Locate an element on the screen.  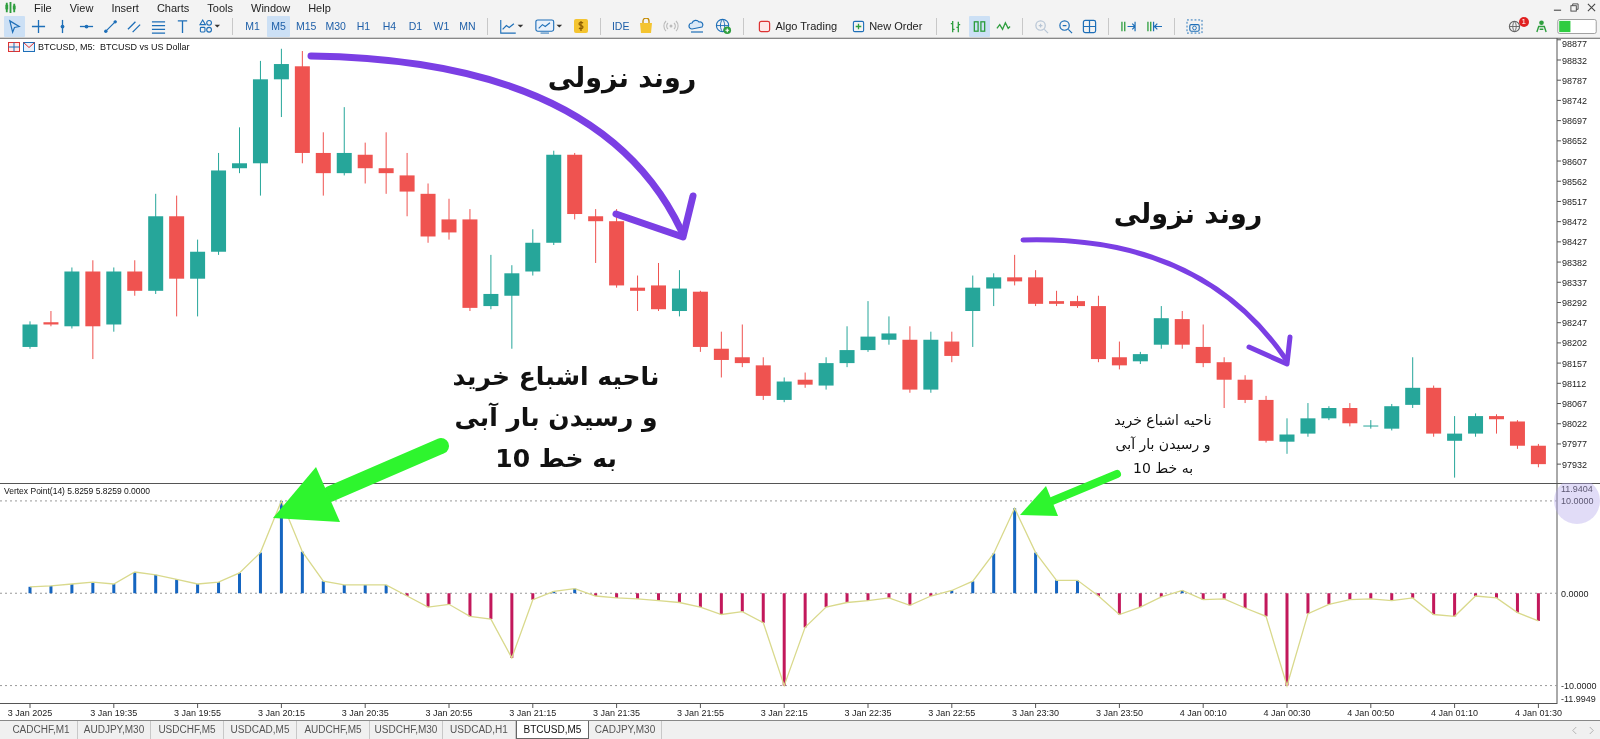
indicator-label: 11.9404 is located at coordinates (1577, 489).